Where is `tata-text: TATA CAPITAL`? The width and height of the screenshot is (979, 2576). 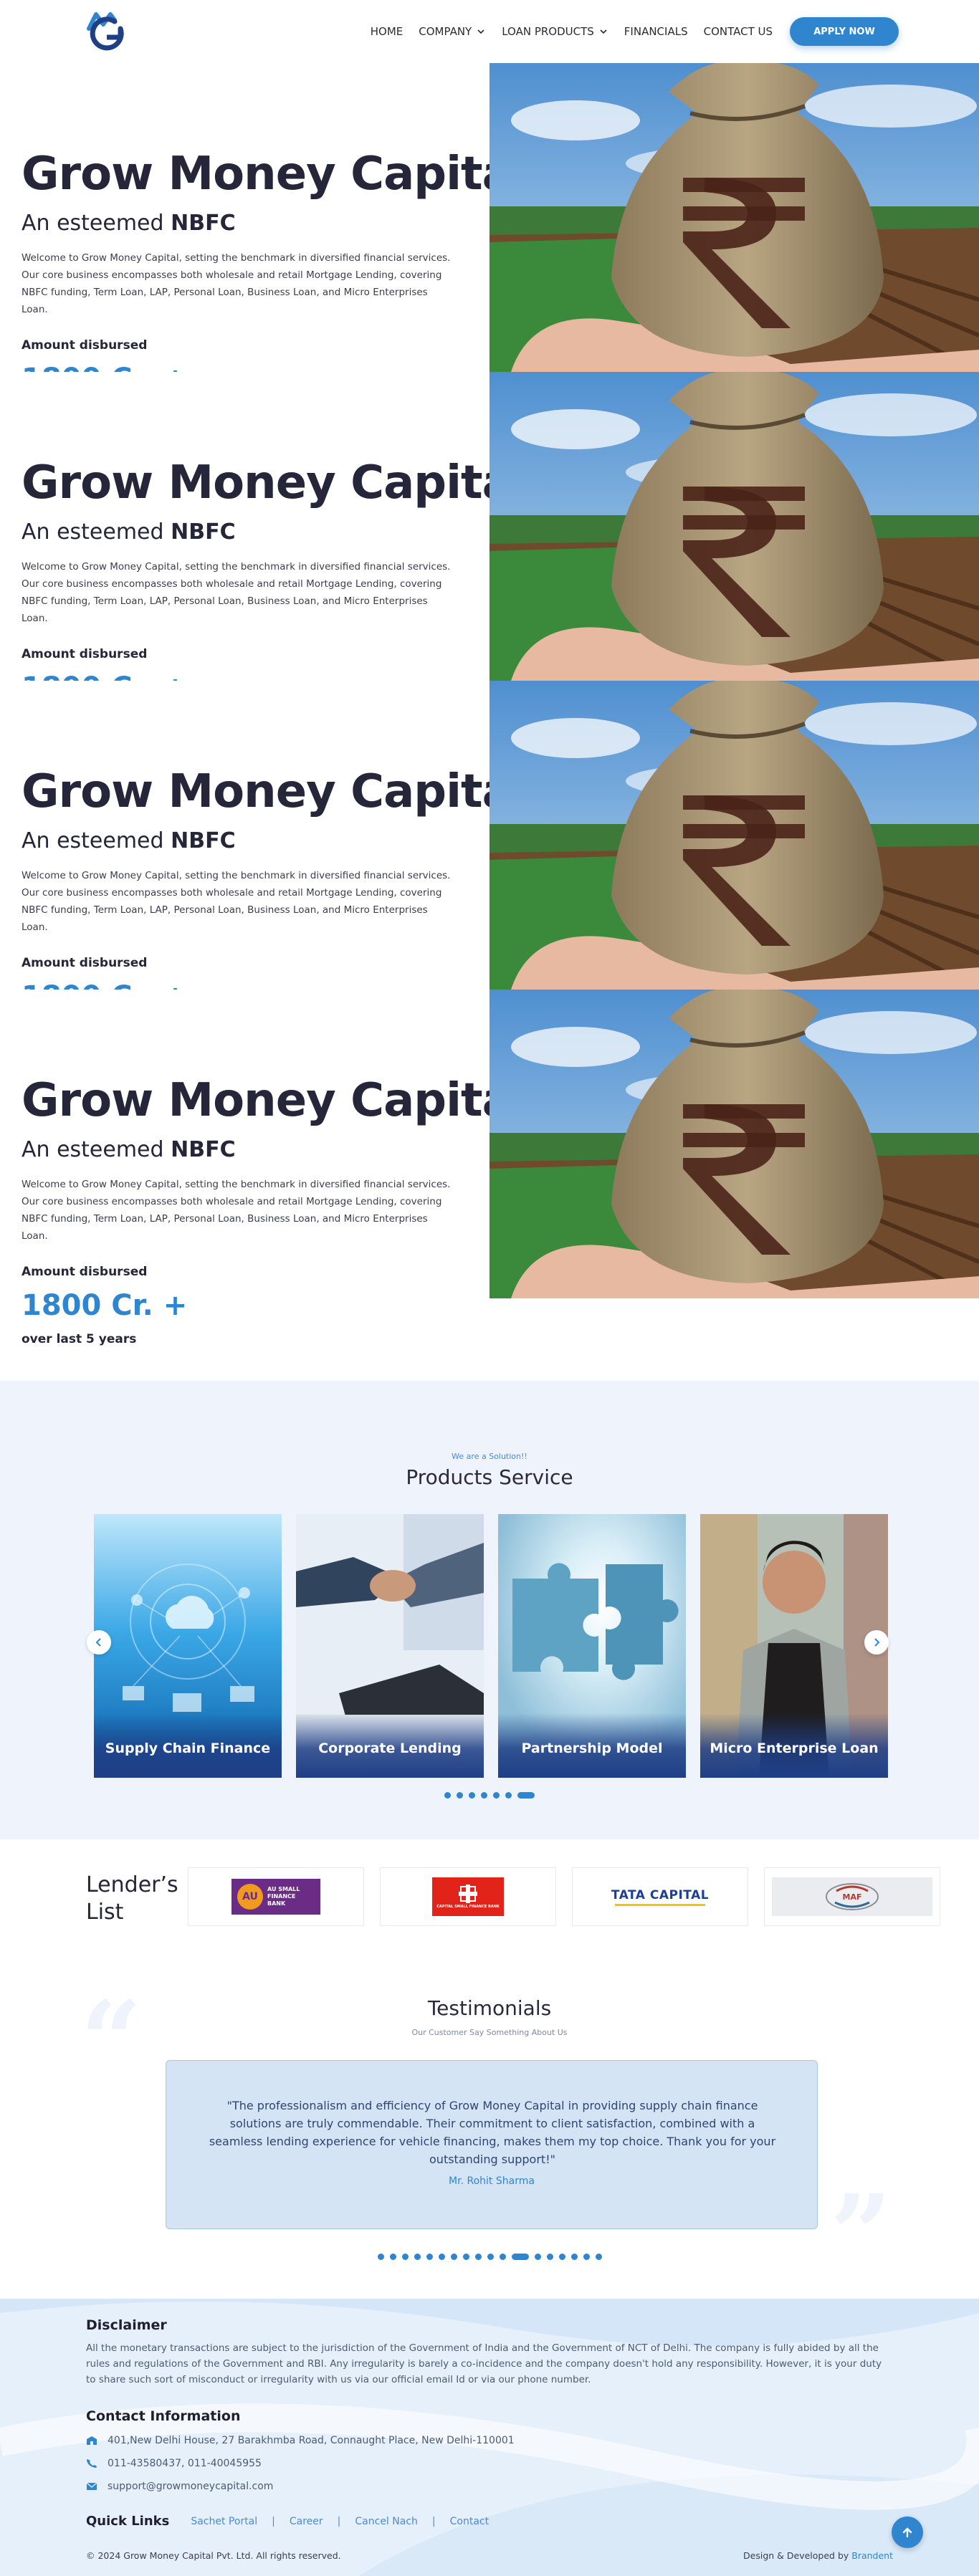 tata-text: TATA CAPITAL is located at coordinates (660, 1895).